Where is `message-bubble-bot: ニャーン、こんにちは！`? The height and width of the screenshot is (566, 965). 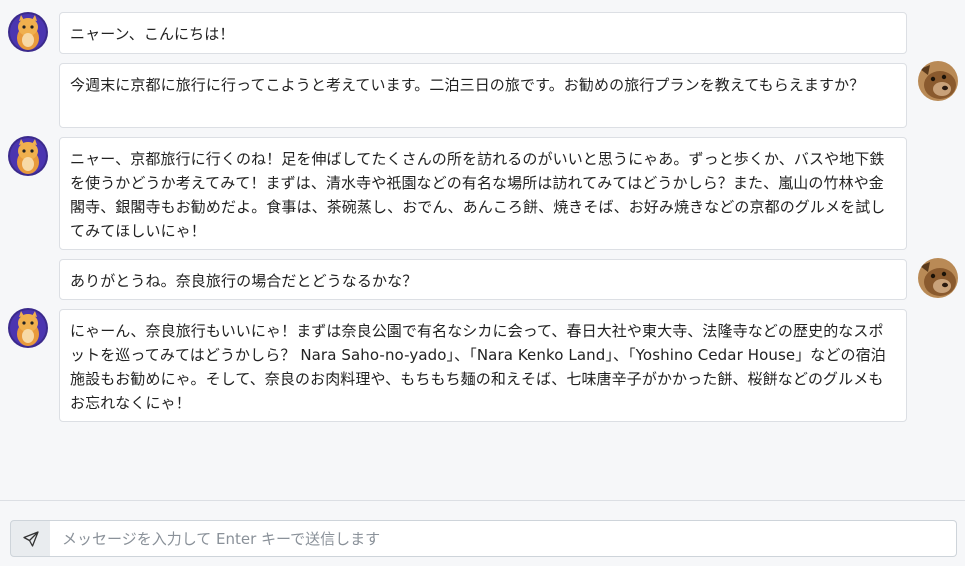
message-bubble-bot: ニャーン、こんにちは！ is located at coordinates (483, 33).